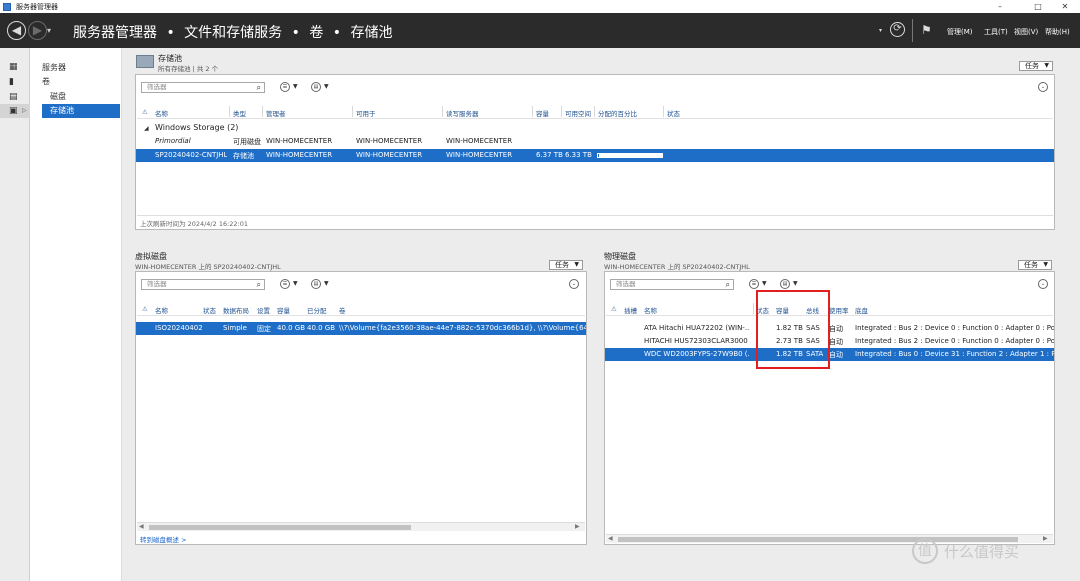 The height and width of the screenshot is (581, 1080). I want to click on column-header-rw-server: 读写服务器, so click(462, 113).